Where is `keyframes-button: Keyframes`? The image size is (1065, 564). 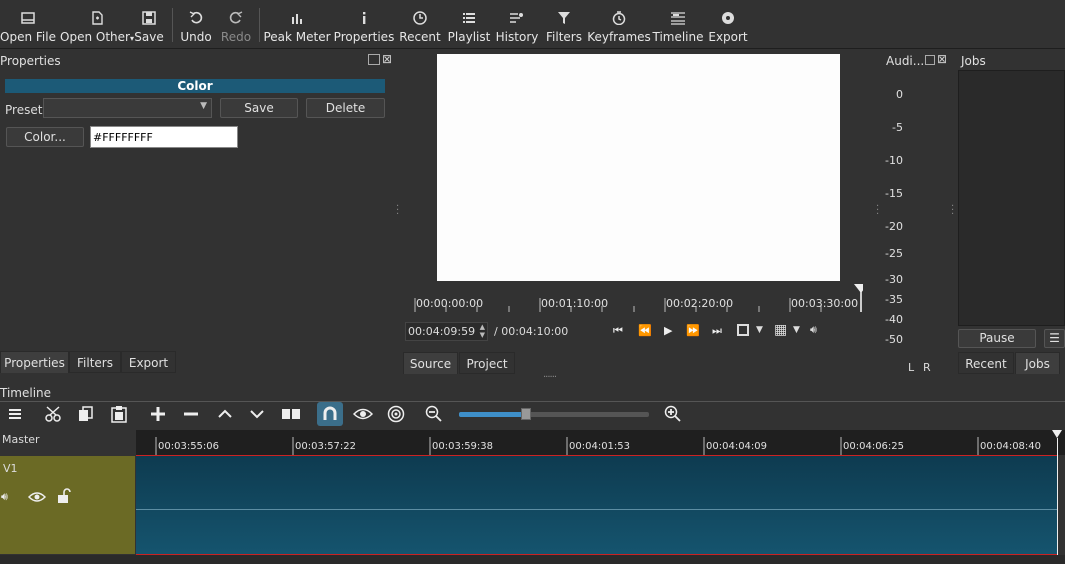 keyframes-button: Keyframes is located at coordinates (619, 24).